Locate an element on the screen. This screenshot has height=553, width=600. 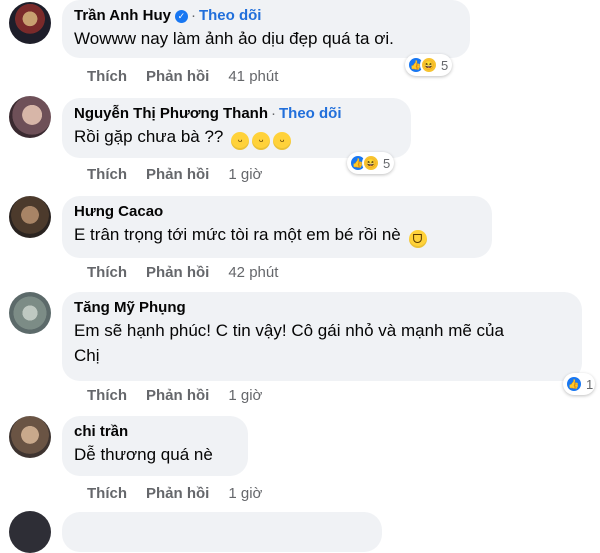
comment-text: Dễ thương quá nè is located at coordinates (143, 454).